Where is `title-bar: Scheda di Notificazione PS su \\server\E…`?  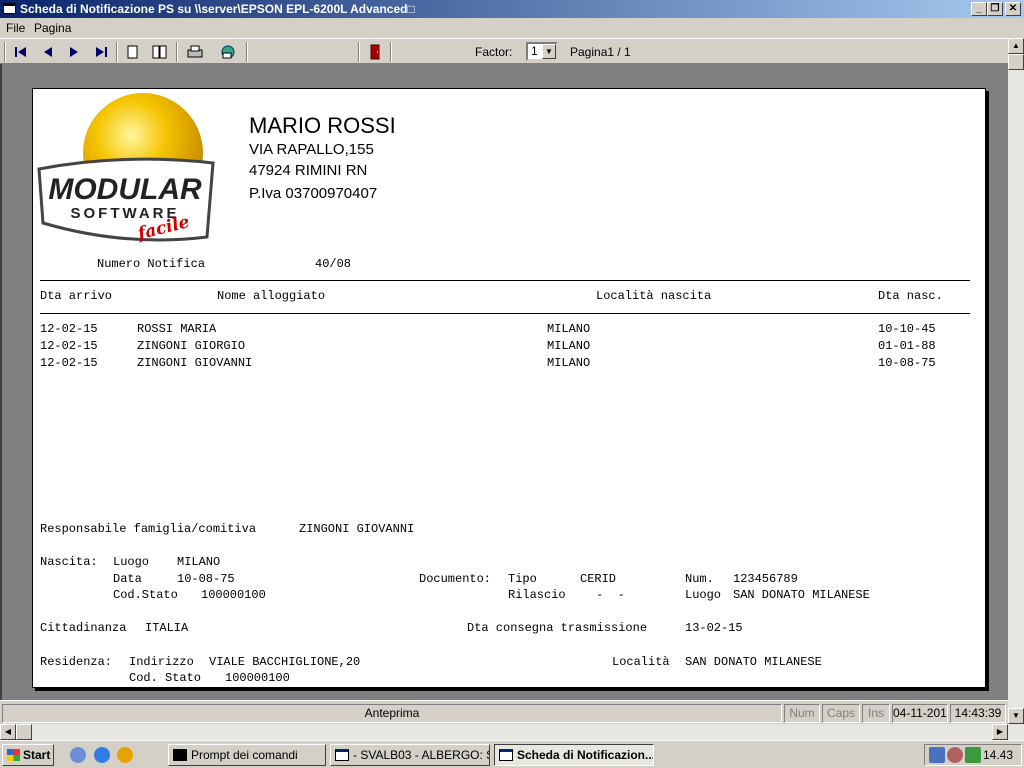 title-bar: Scheda di Notificazione PS su \\server\E… is located at coordinates (512, 9).